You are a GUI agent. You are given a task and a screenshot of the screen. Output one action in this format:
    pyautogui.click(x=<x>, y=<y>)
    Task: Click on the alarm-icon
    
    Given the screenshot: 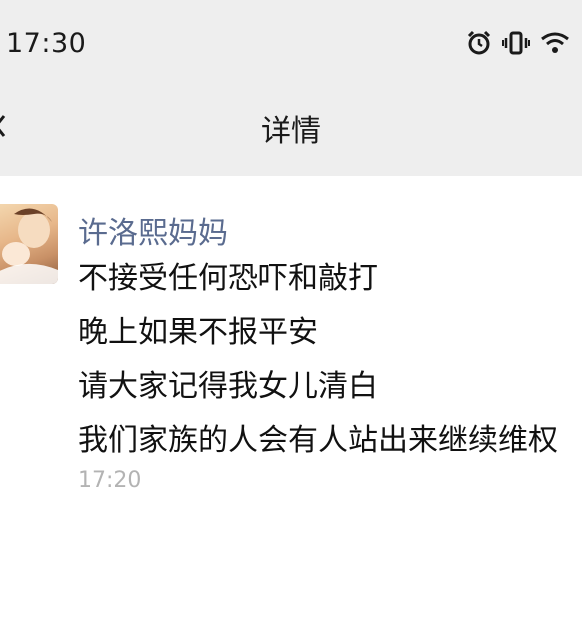 What is the action you would take?
    pyautogui.click(x=479, y=45)
    